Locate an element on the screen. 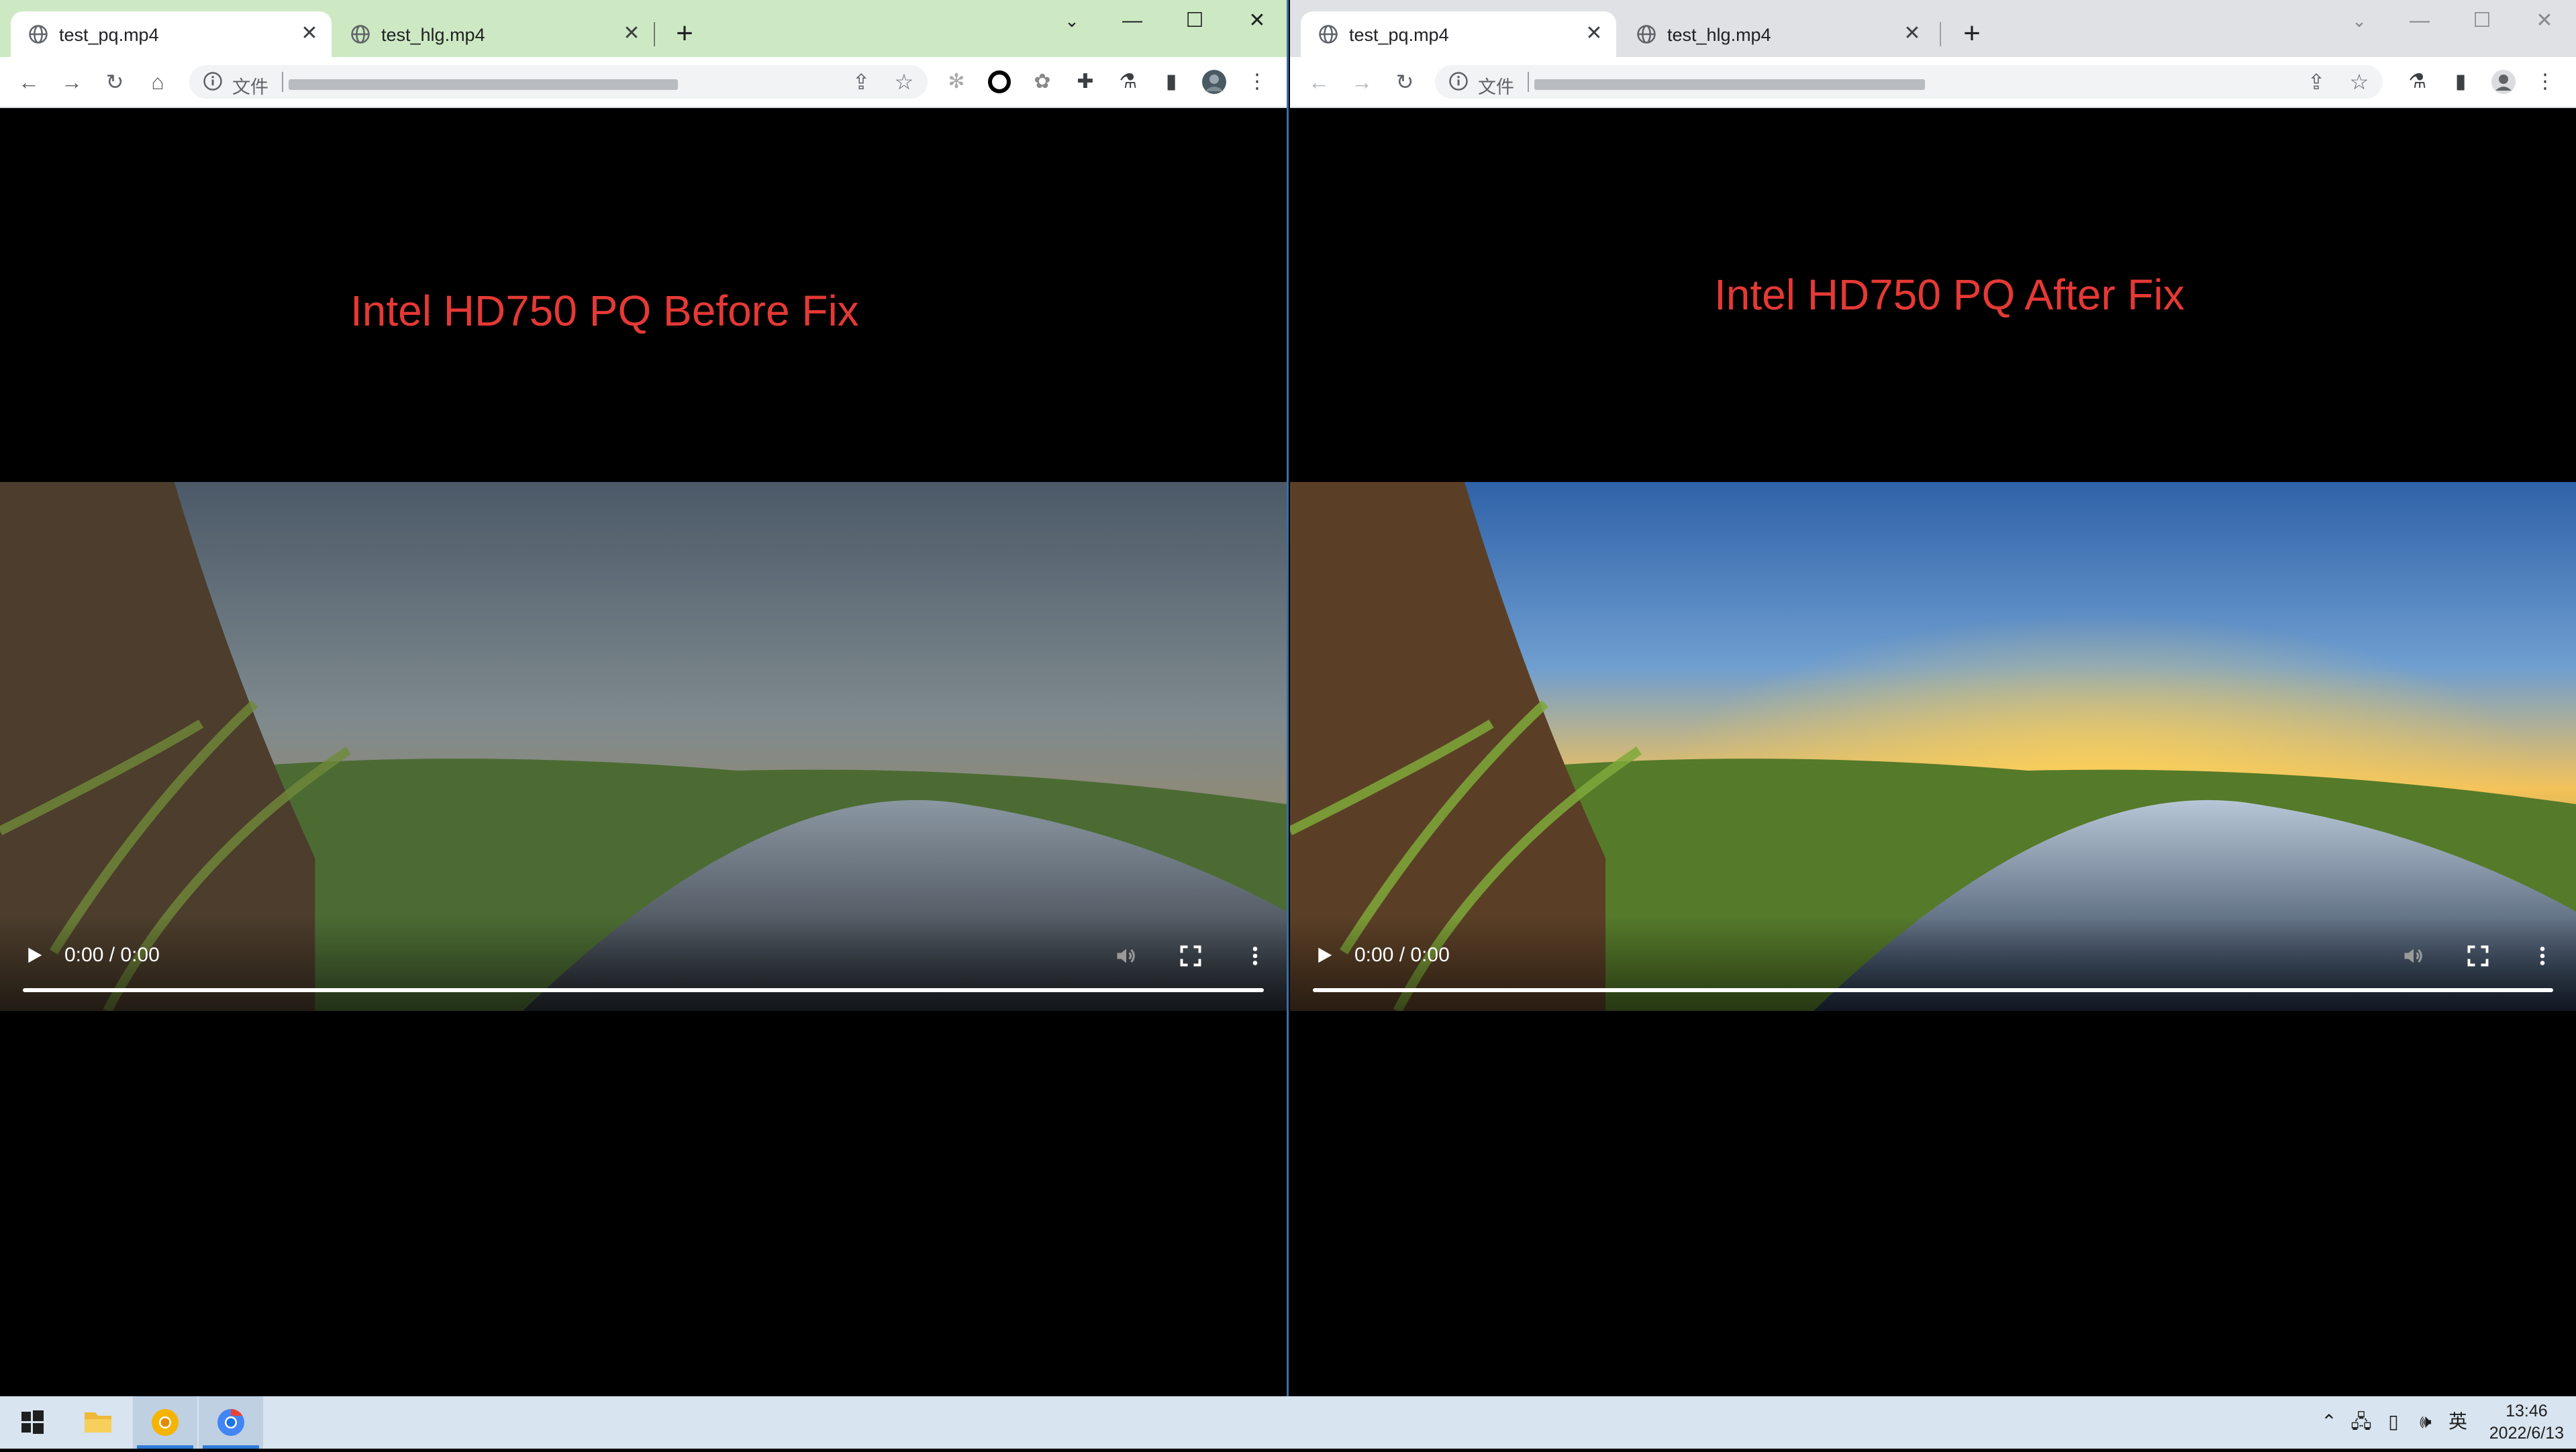 The height and width of the screenshot is (1452, 2576). network-icon: 🖧 is located at coordinates (2361, 1422).